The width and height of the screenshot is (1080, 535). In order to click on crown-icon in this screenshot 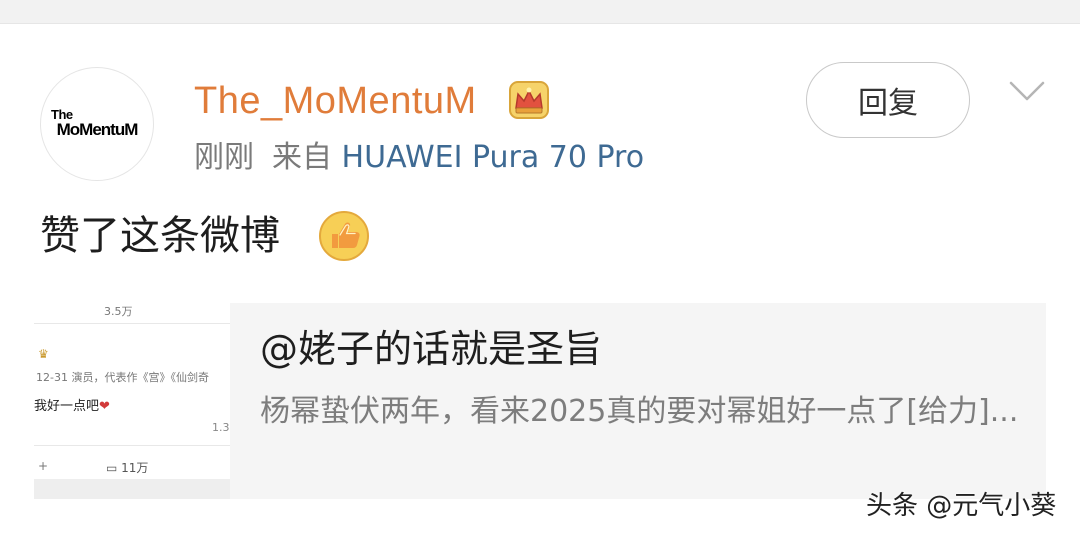, I will do `click(529, 100)`.